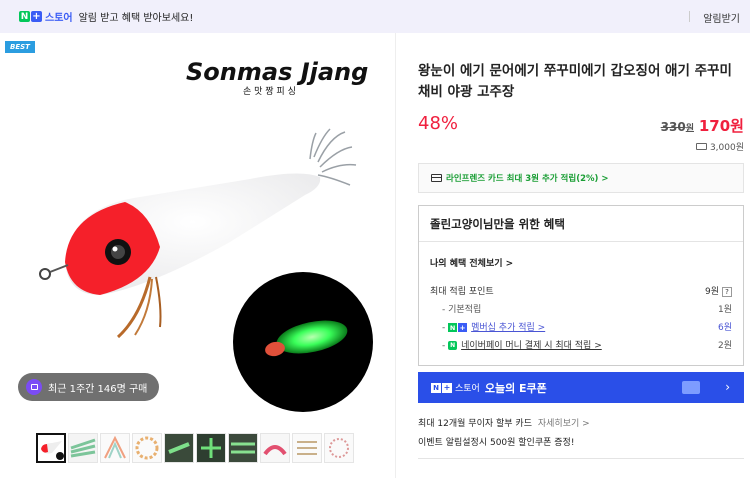  What do you see at coordinates (581, 224) in the screenshot?
I see `benefit-title: 졸린고양이님만을 위한 혜택` at bounding box center [581, 224].